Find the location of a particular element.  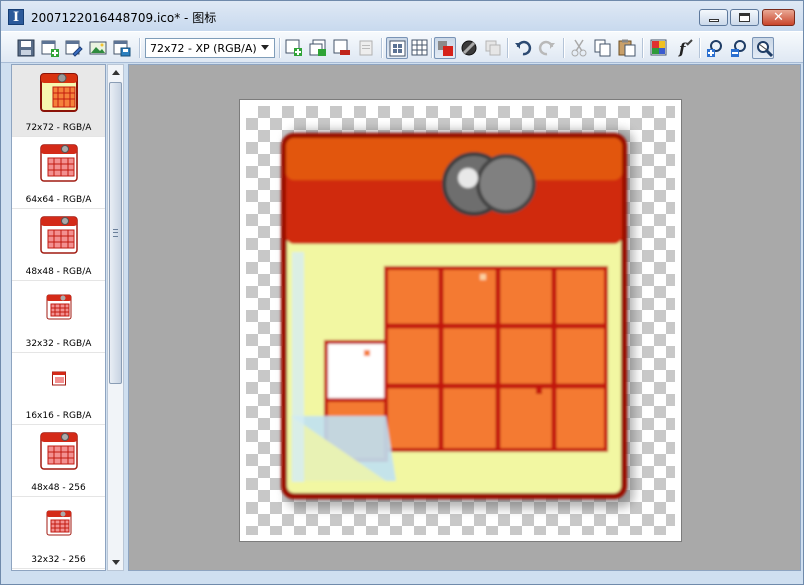

save-button is located at coordinates (26, 48).